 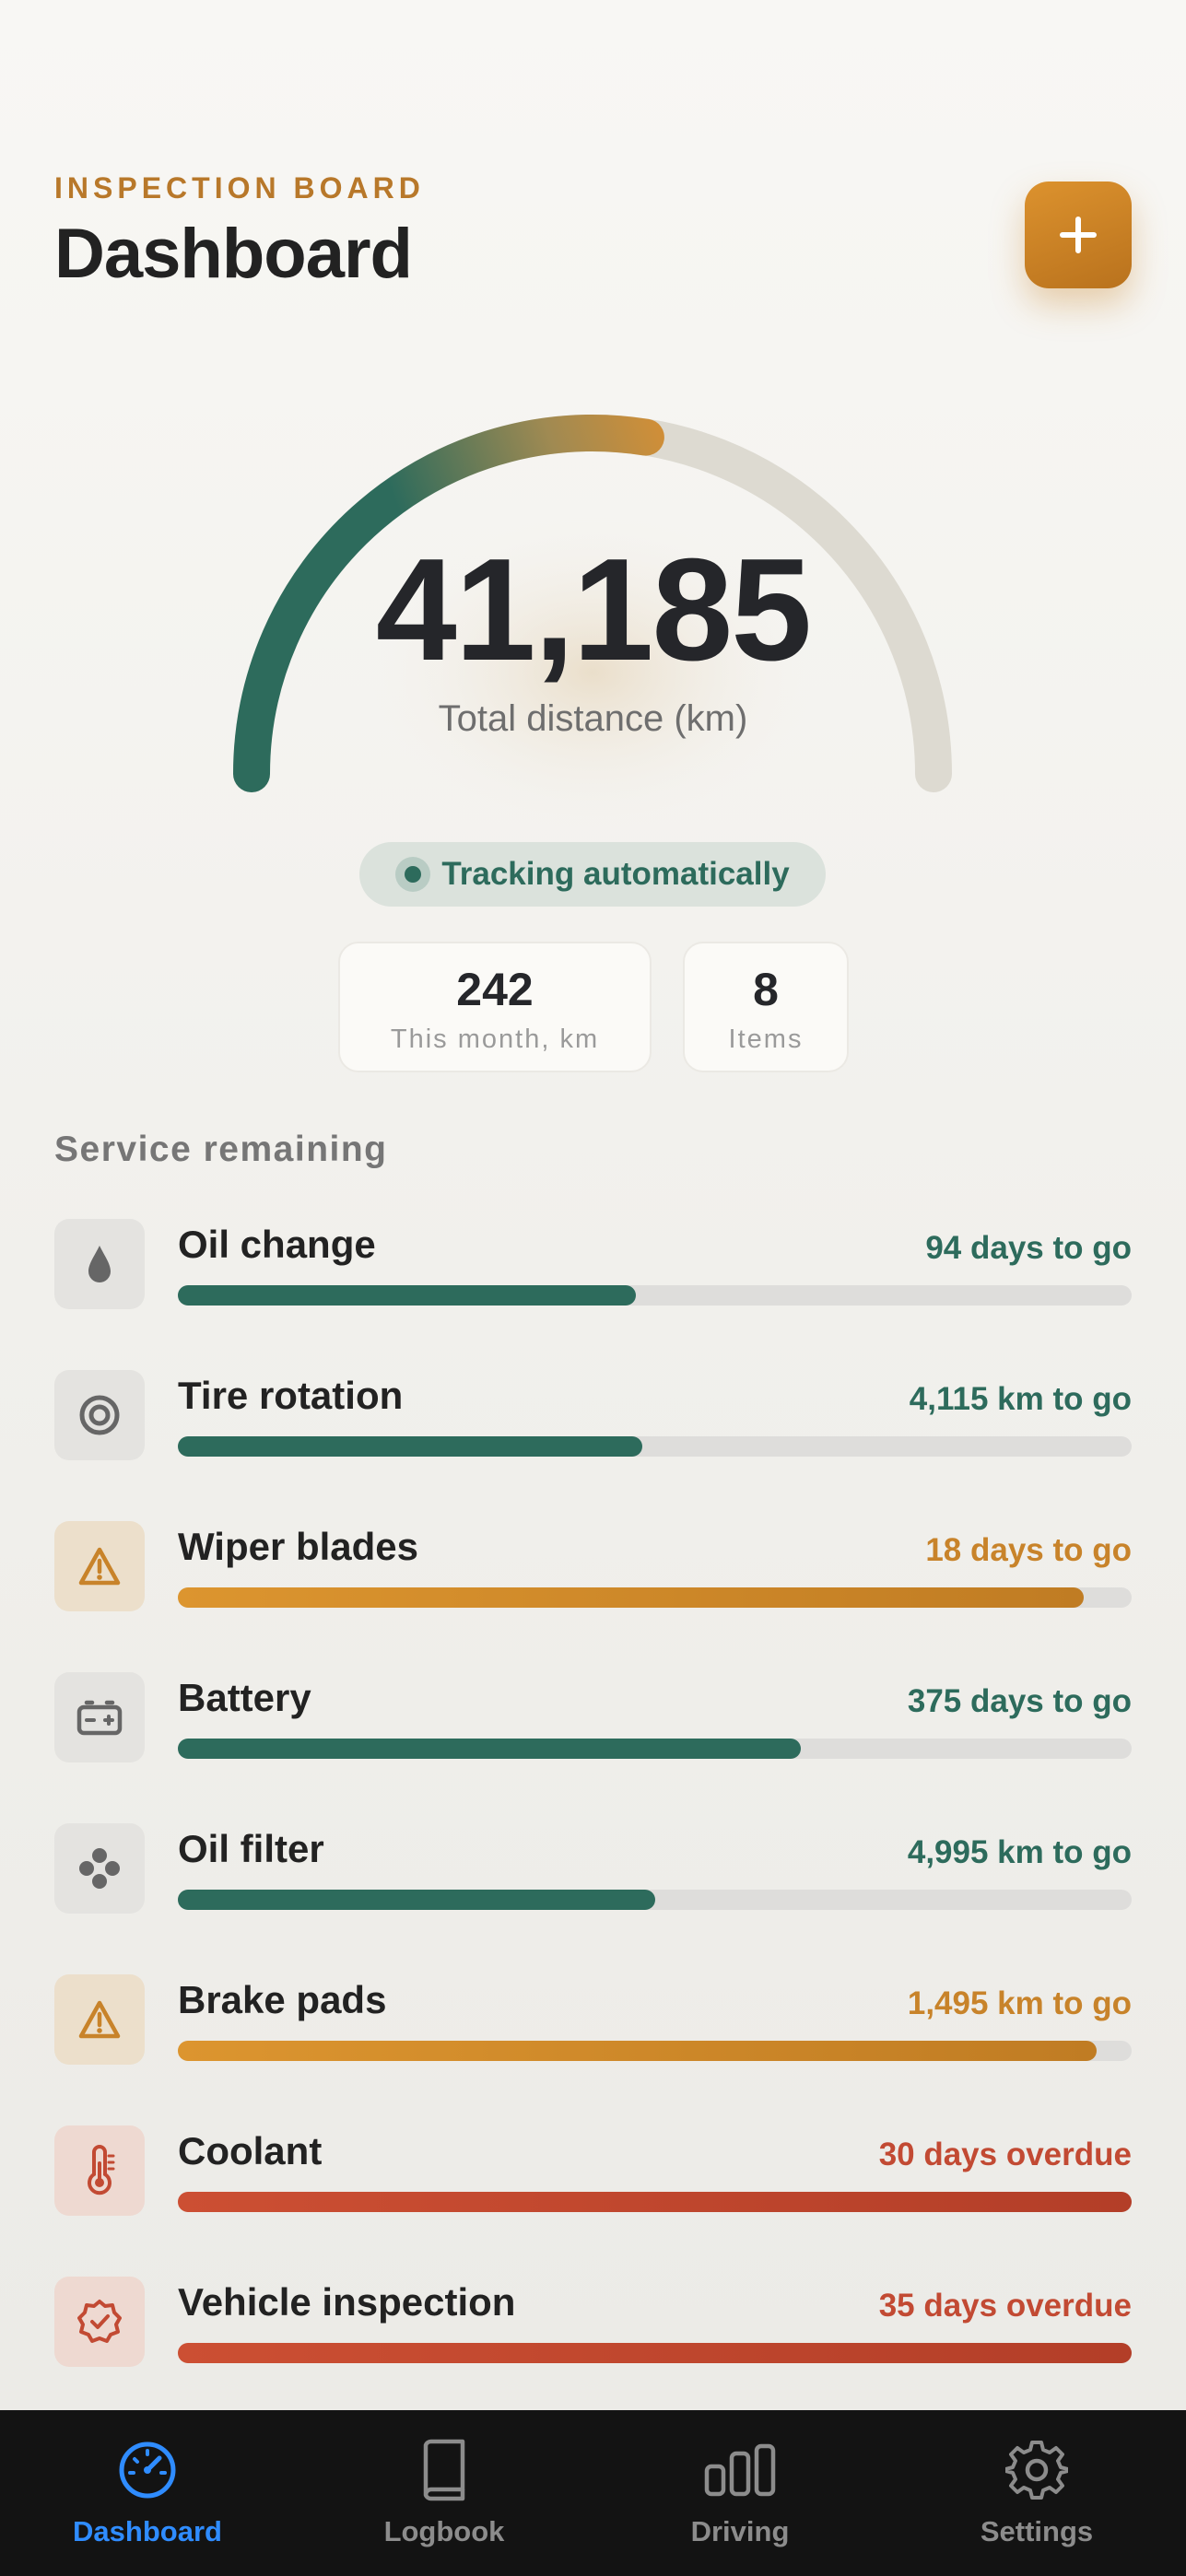 What do you see at coordinates (291, 1395) in the screenshot?
I see `service-name: Tire rotation` at bounding box center [291, 1395].